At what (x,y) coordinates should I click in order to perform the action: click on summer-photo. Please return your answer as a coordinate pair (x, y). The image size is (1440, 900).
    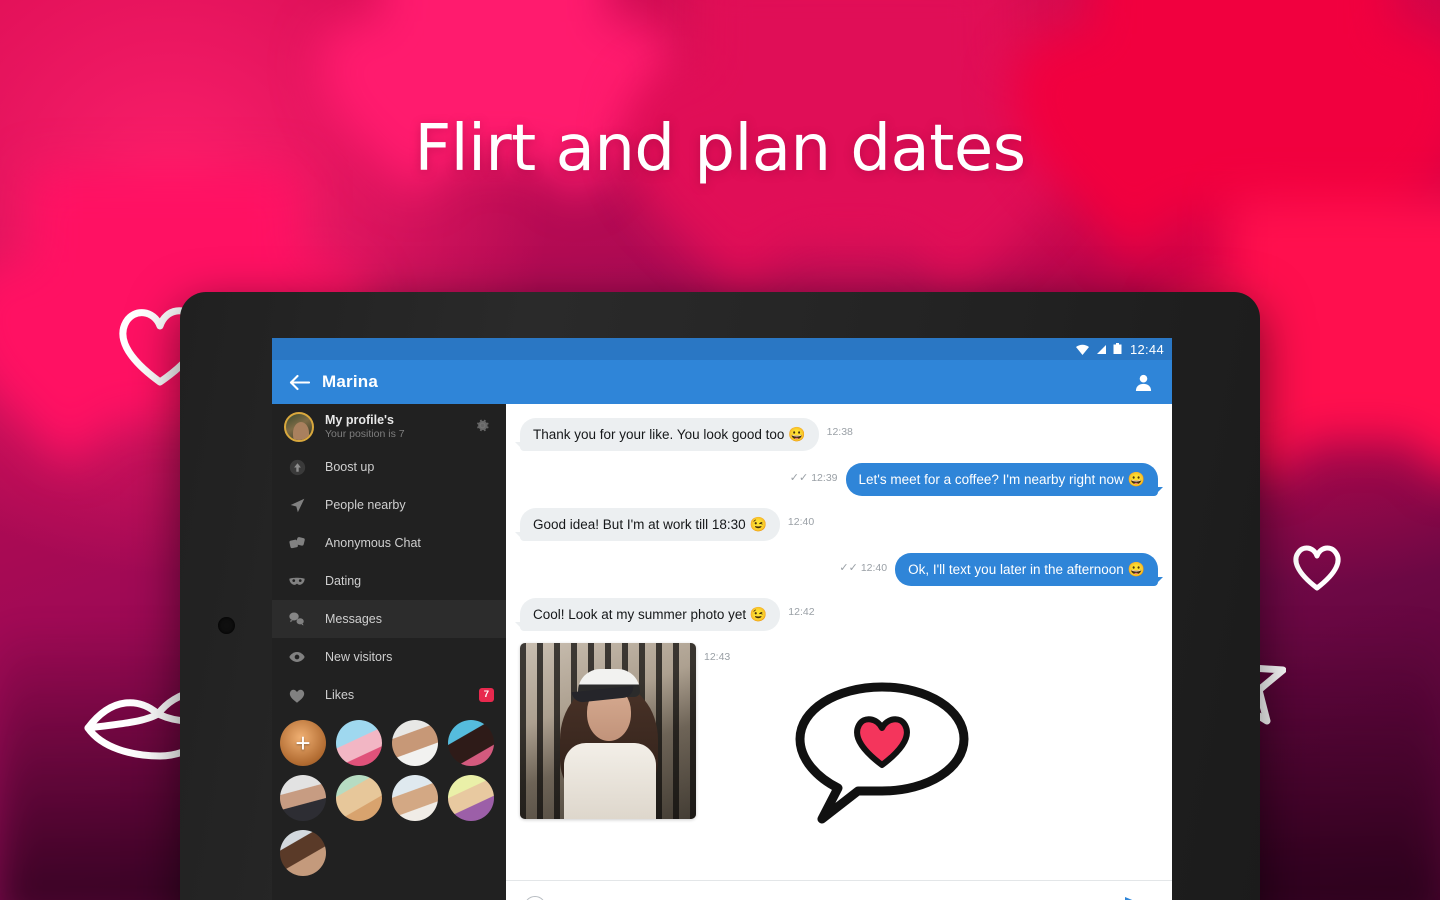
    Looking at the image, I should click on (608, 731).